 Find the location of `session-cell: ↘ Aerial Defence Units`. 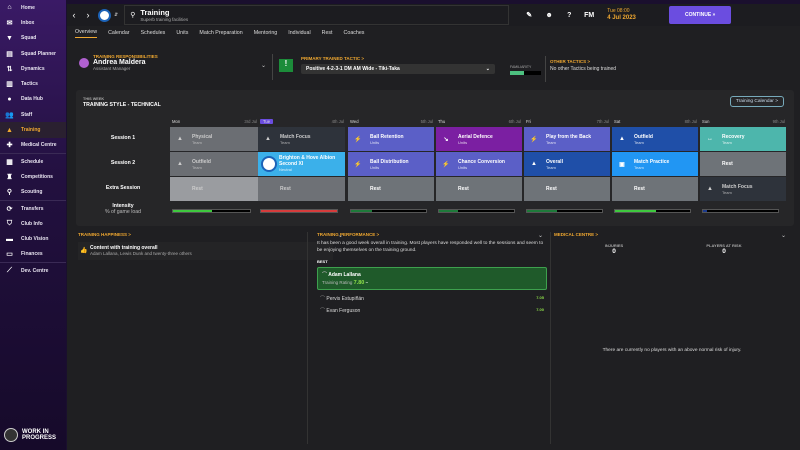

session-cell: ↘ Aerial Defence Units is located at coordinates (479, 139).